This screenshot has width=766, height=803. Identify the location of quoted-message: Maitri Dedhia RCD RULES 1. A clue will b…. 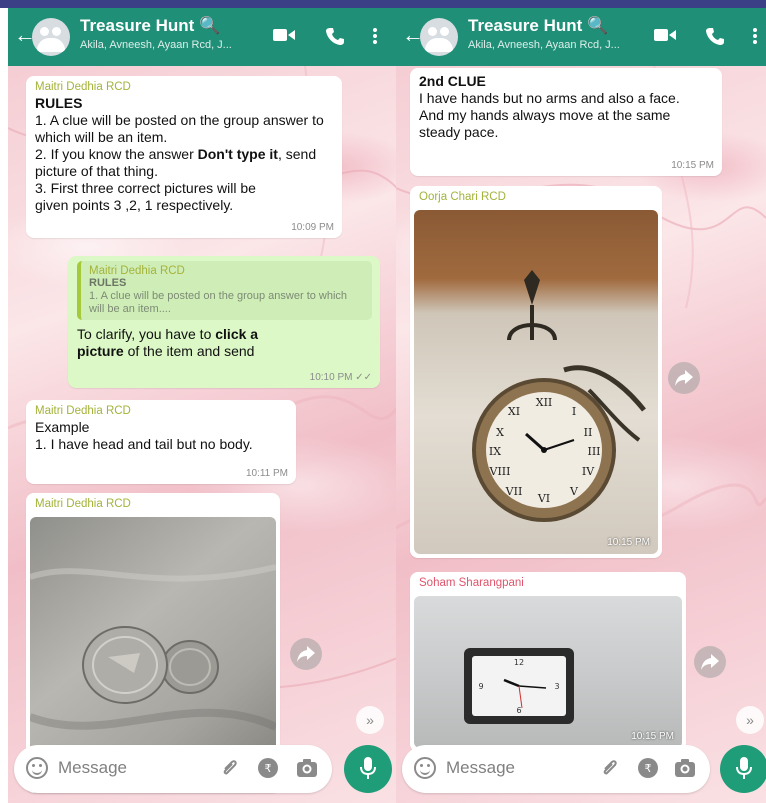
(224, 290).